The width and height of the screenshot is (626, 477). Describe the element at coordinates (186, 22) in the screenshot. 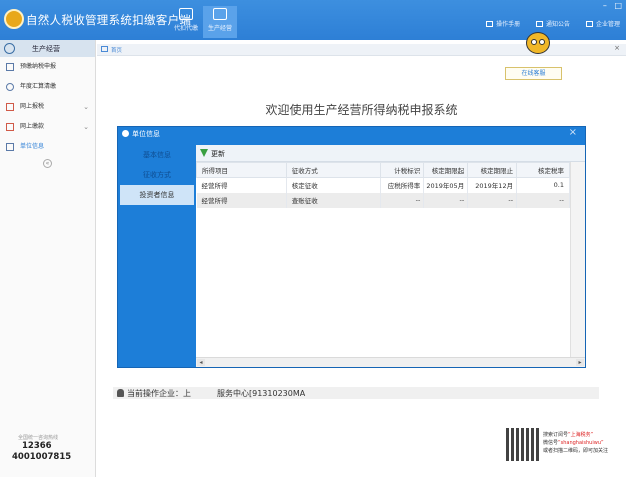

I see `nav-withholding-button: 代扣代缴` at that location.